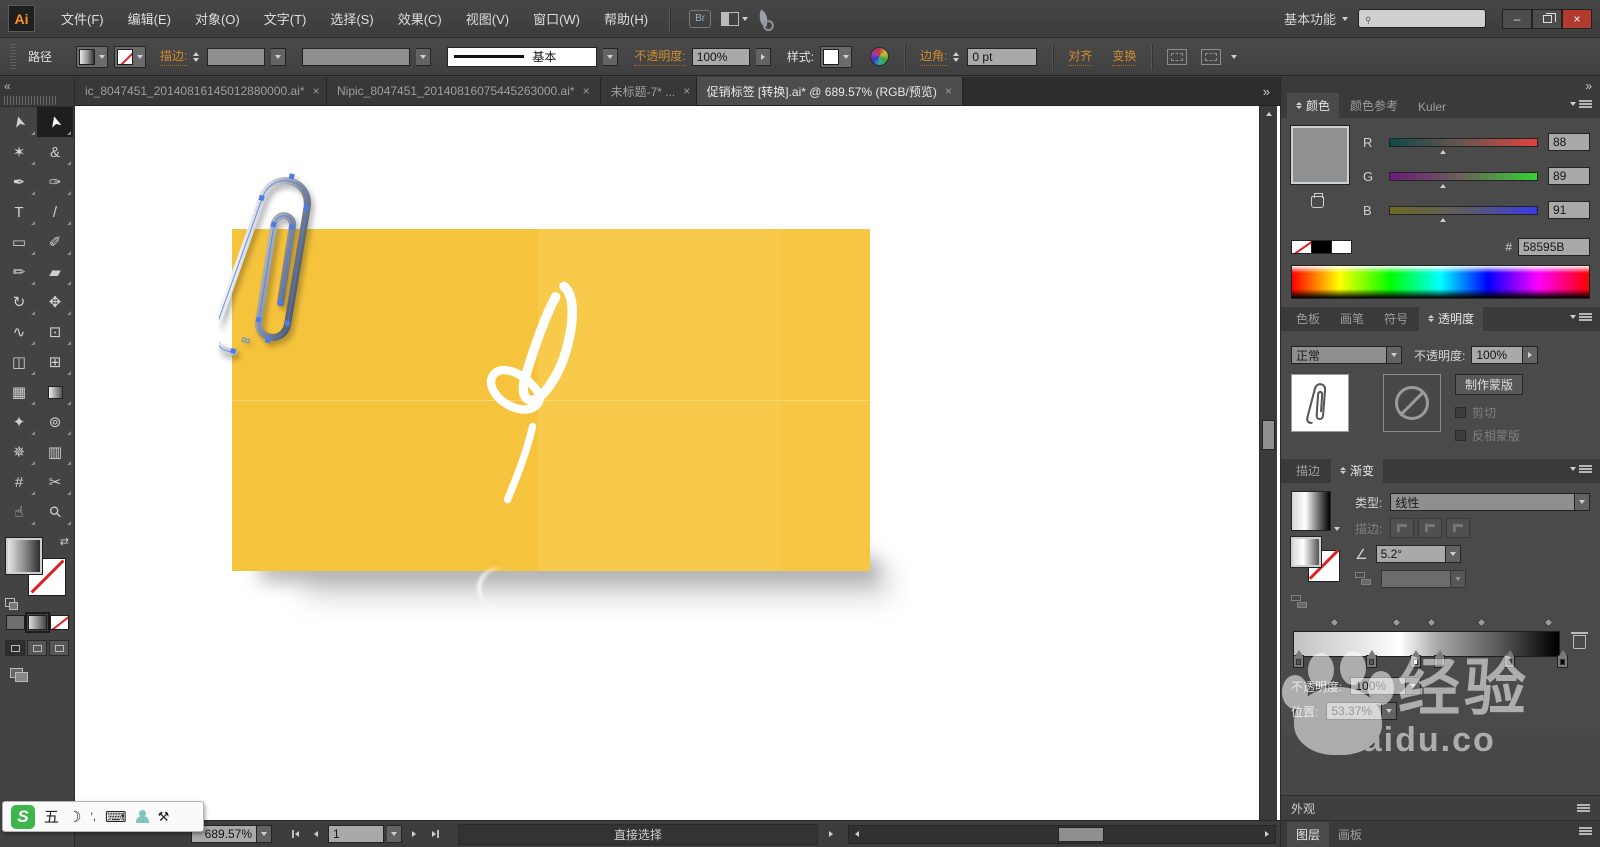  What do you see at coordinates (264, 834) in the screenshot?
I see `zoom-dd` at bounding box center [264, 834].